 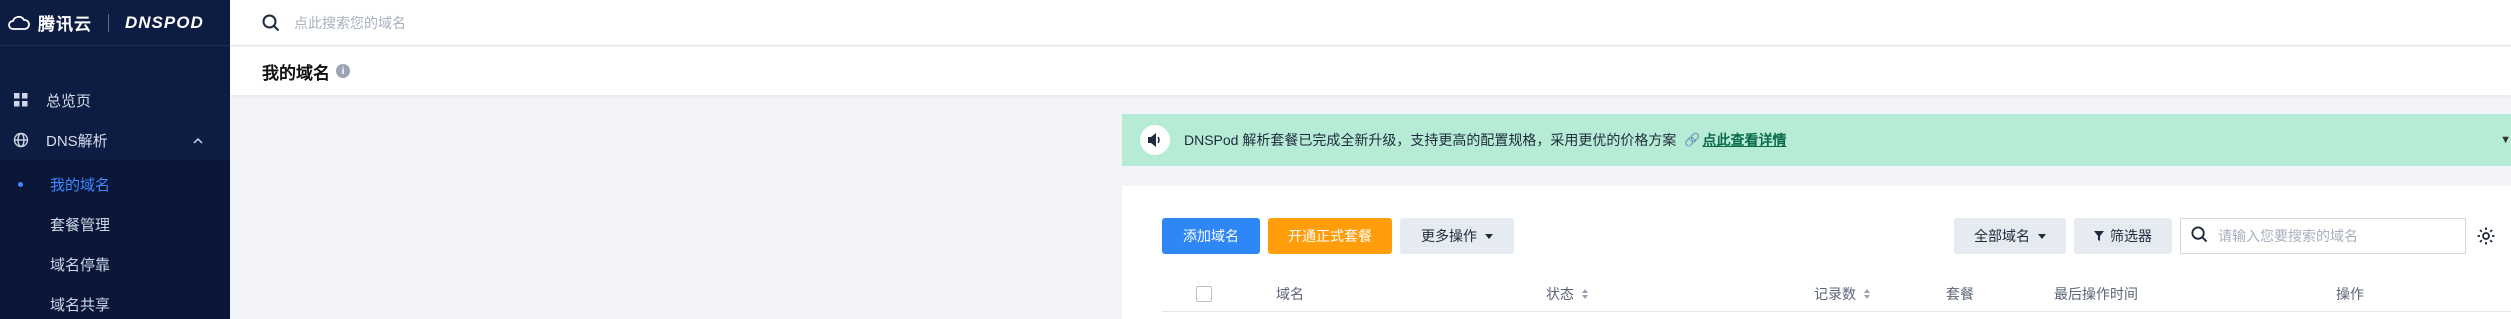 I want to click on column-records: 记录数, so click(x=1842, y=294).